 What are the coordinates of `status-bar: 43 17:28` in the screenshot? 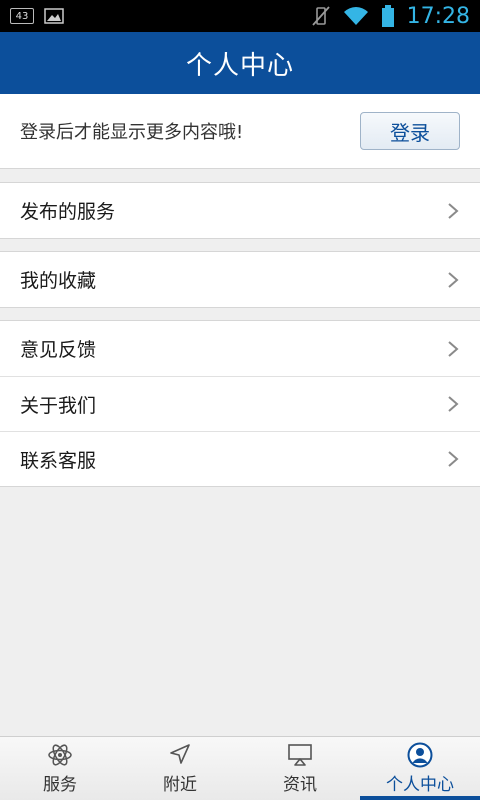 It's located at (240, 16).